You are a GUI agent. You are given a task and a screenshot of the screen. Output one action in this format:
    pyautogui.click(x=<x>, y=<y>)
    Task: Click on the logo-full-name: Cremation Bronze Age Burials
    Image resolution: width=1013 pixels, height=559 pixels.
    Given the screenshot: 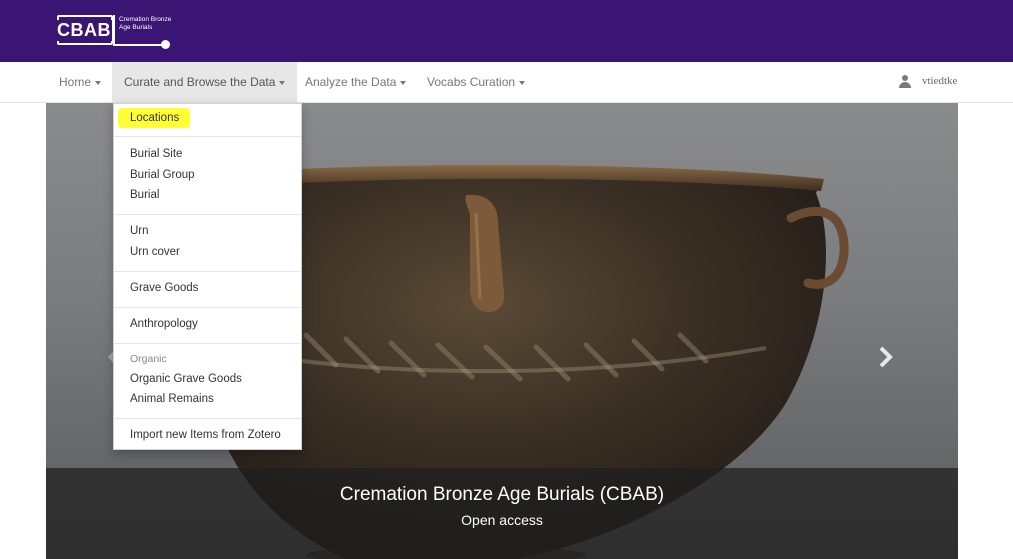 What is the action you would take?
    pyautogui.click(x=145, y=24)
    